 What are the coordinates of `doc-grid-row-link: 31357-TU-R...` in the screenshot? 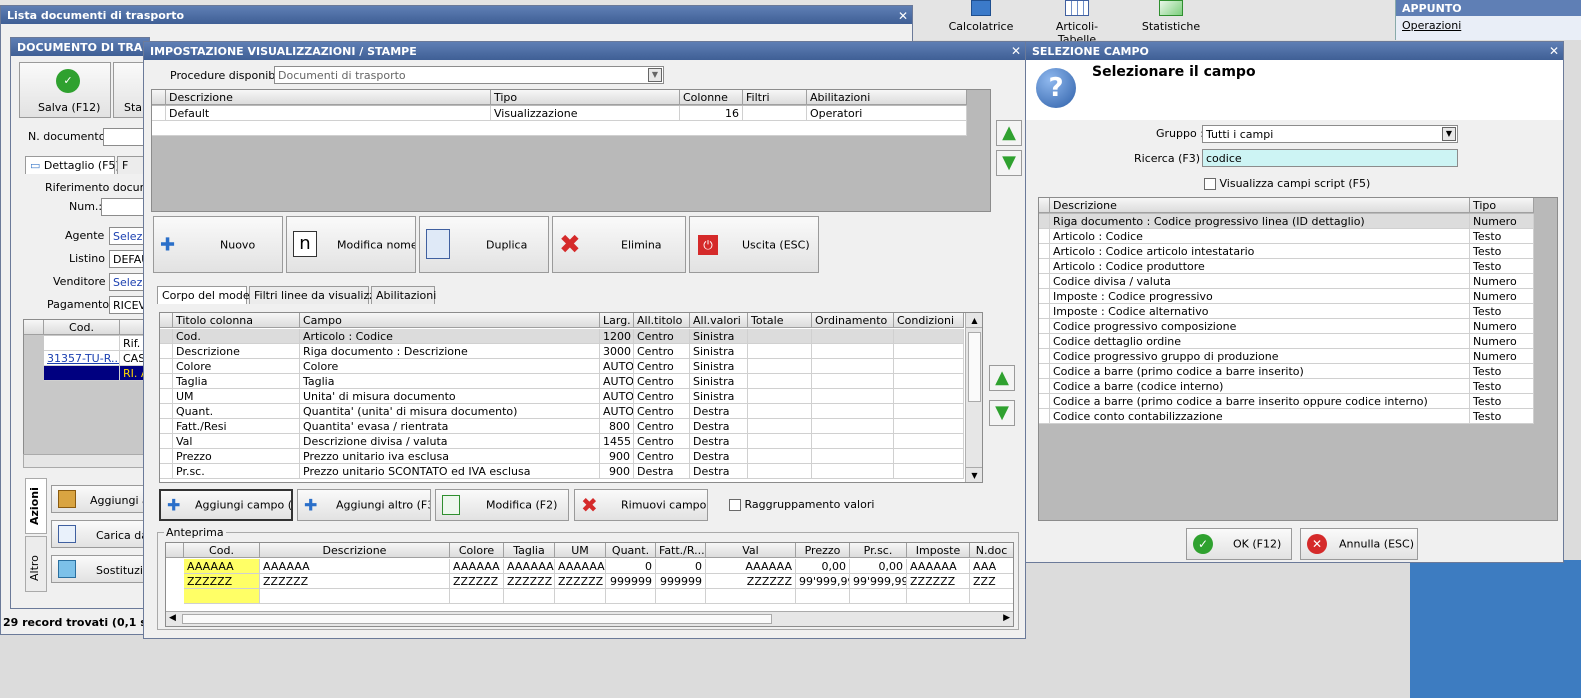 It's located at (82, 358).